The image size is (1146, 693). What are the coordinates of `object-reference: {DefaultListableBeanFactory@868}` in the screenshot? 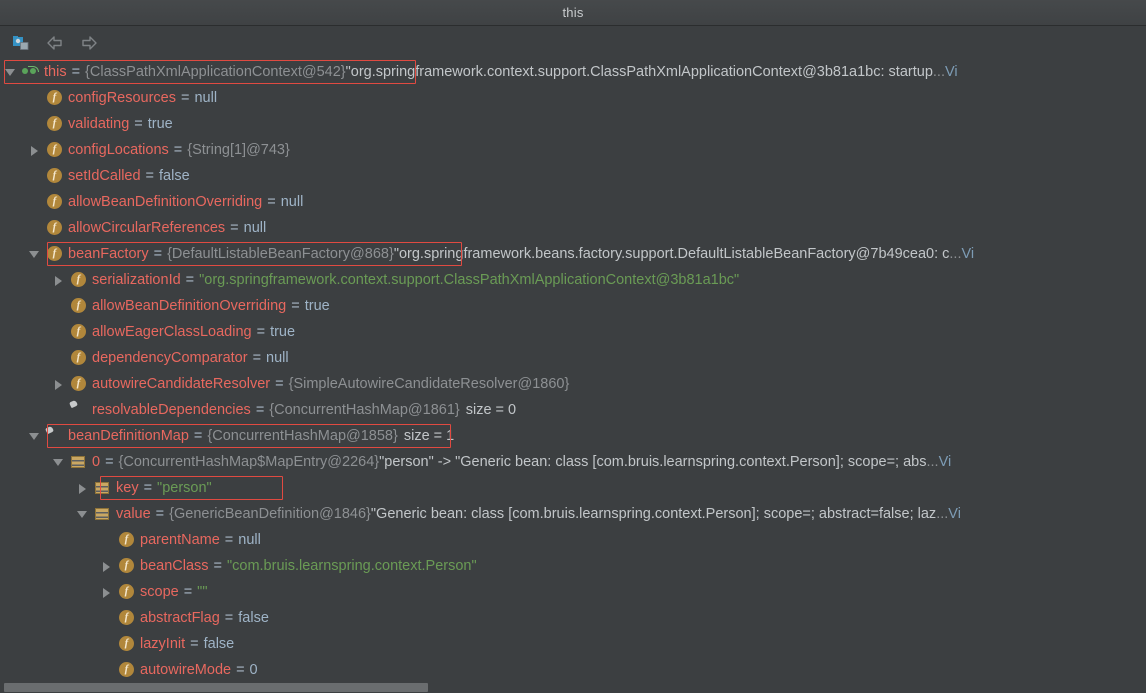 It's located at (280, 254).